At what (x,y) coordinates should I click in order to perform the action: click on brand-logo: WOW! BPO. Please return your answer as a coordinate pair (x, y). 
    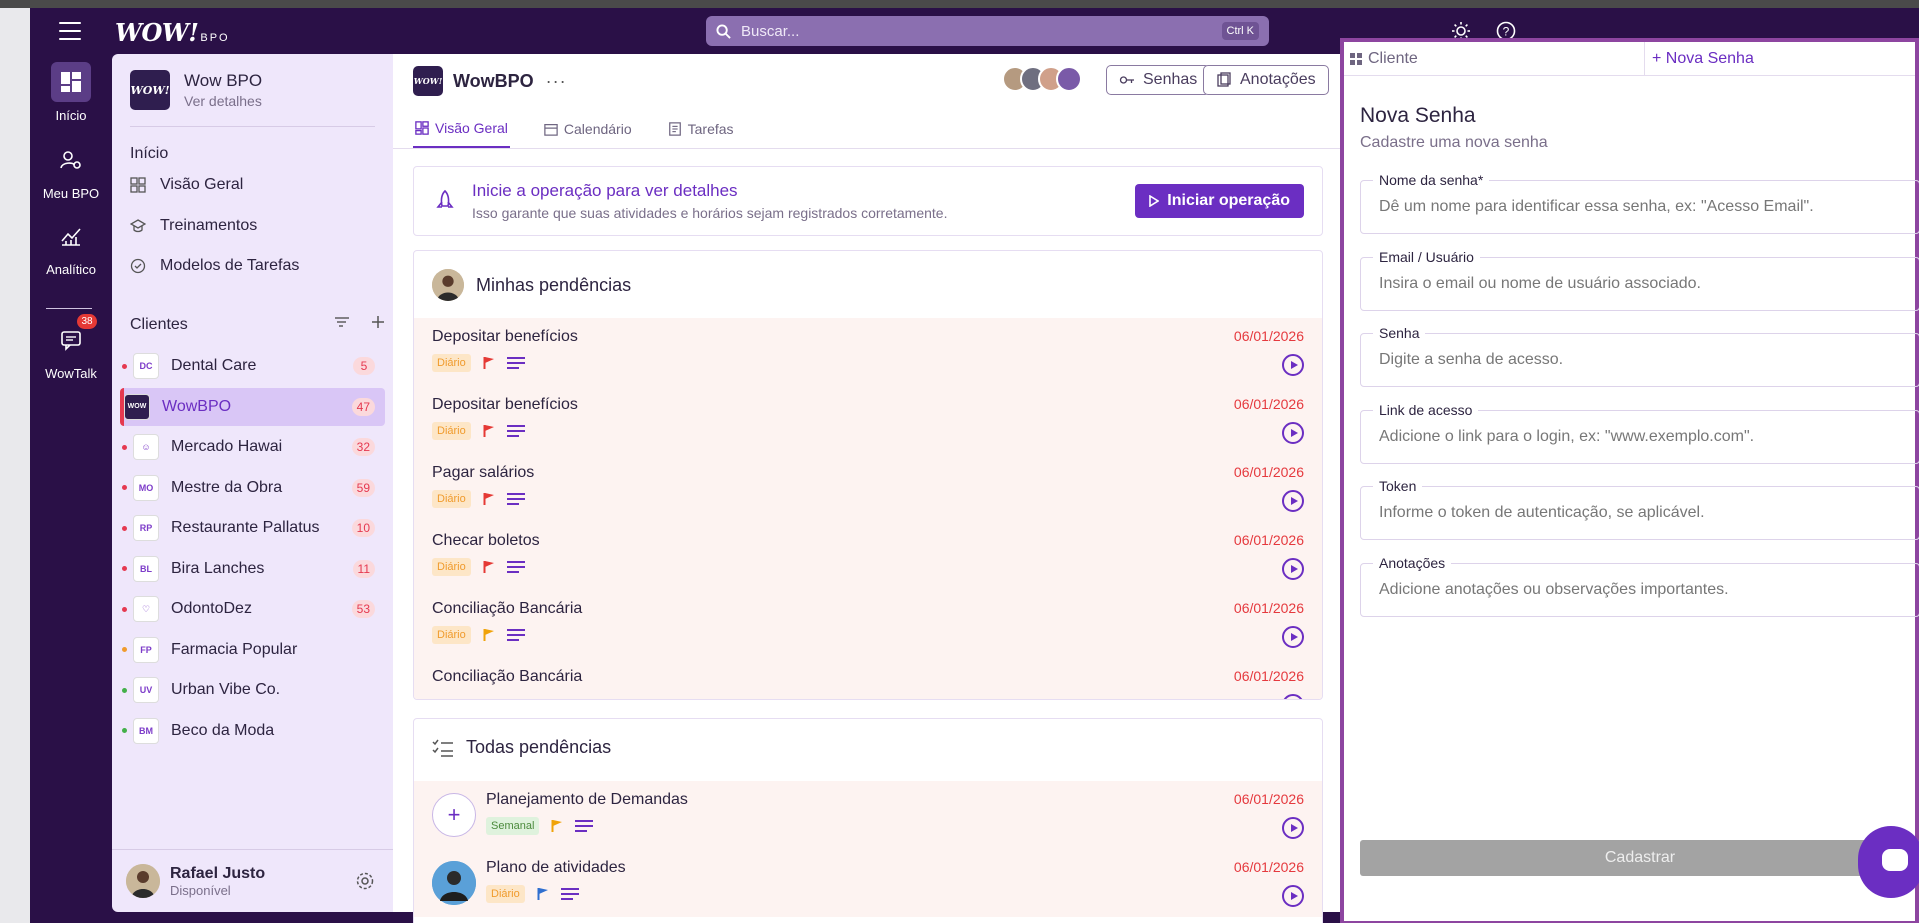
    Looking at the image, I should click on (172, 32).